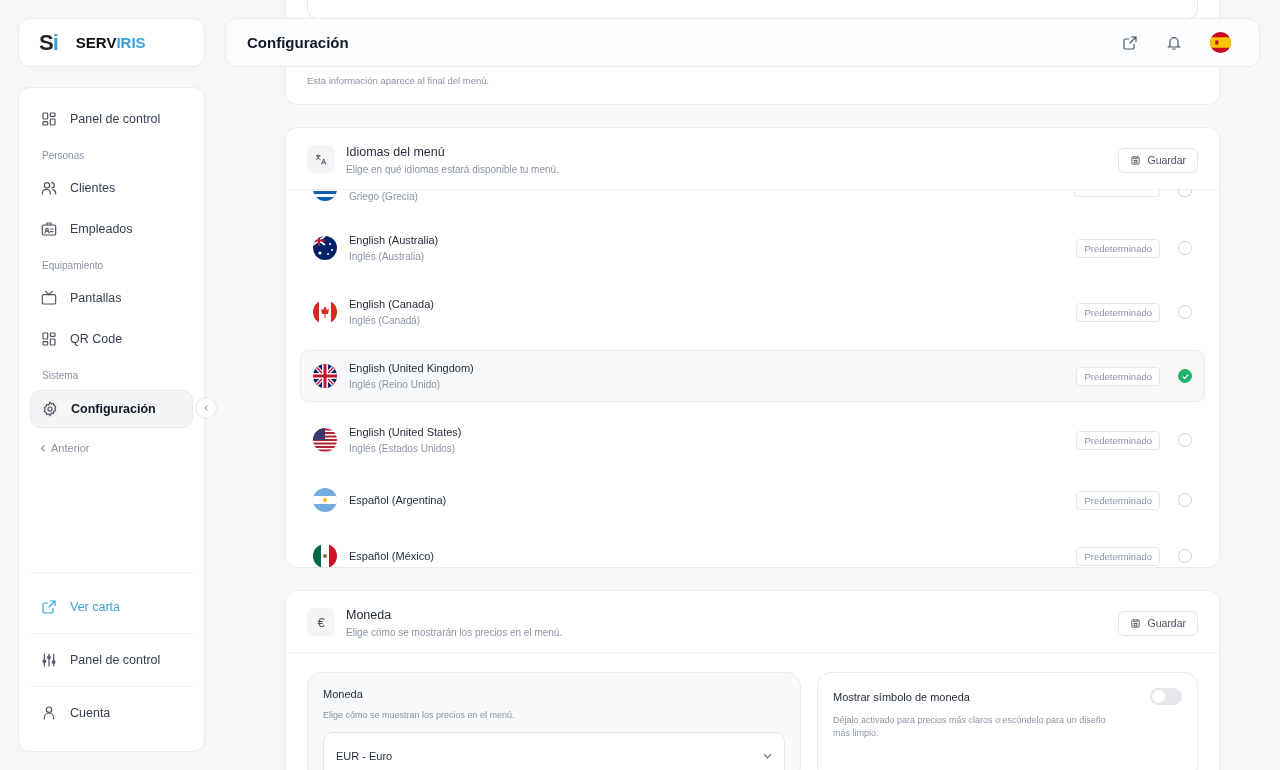 This screenshot has width=1280, height=770. I want to click on section-label: Sistema, so click(60, 376).